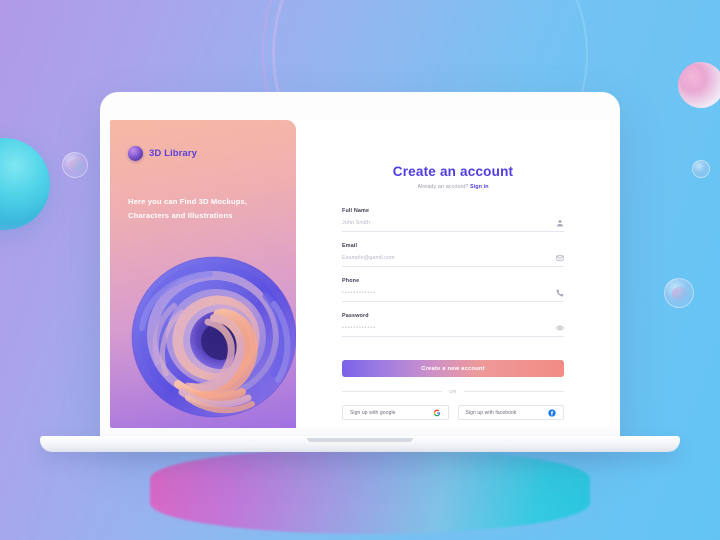 This screenshot has height=540, width=720. What do you see at coordinates (699, 85) in the screenshot?
I see `decorative-sphere-pink` at bounding box center [699, 85].